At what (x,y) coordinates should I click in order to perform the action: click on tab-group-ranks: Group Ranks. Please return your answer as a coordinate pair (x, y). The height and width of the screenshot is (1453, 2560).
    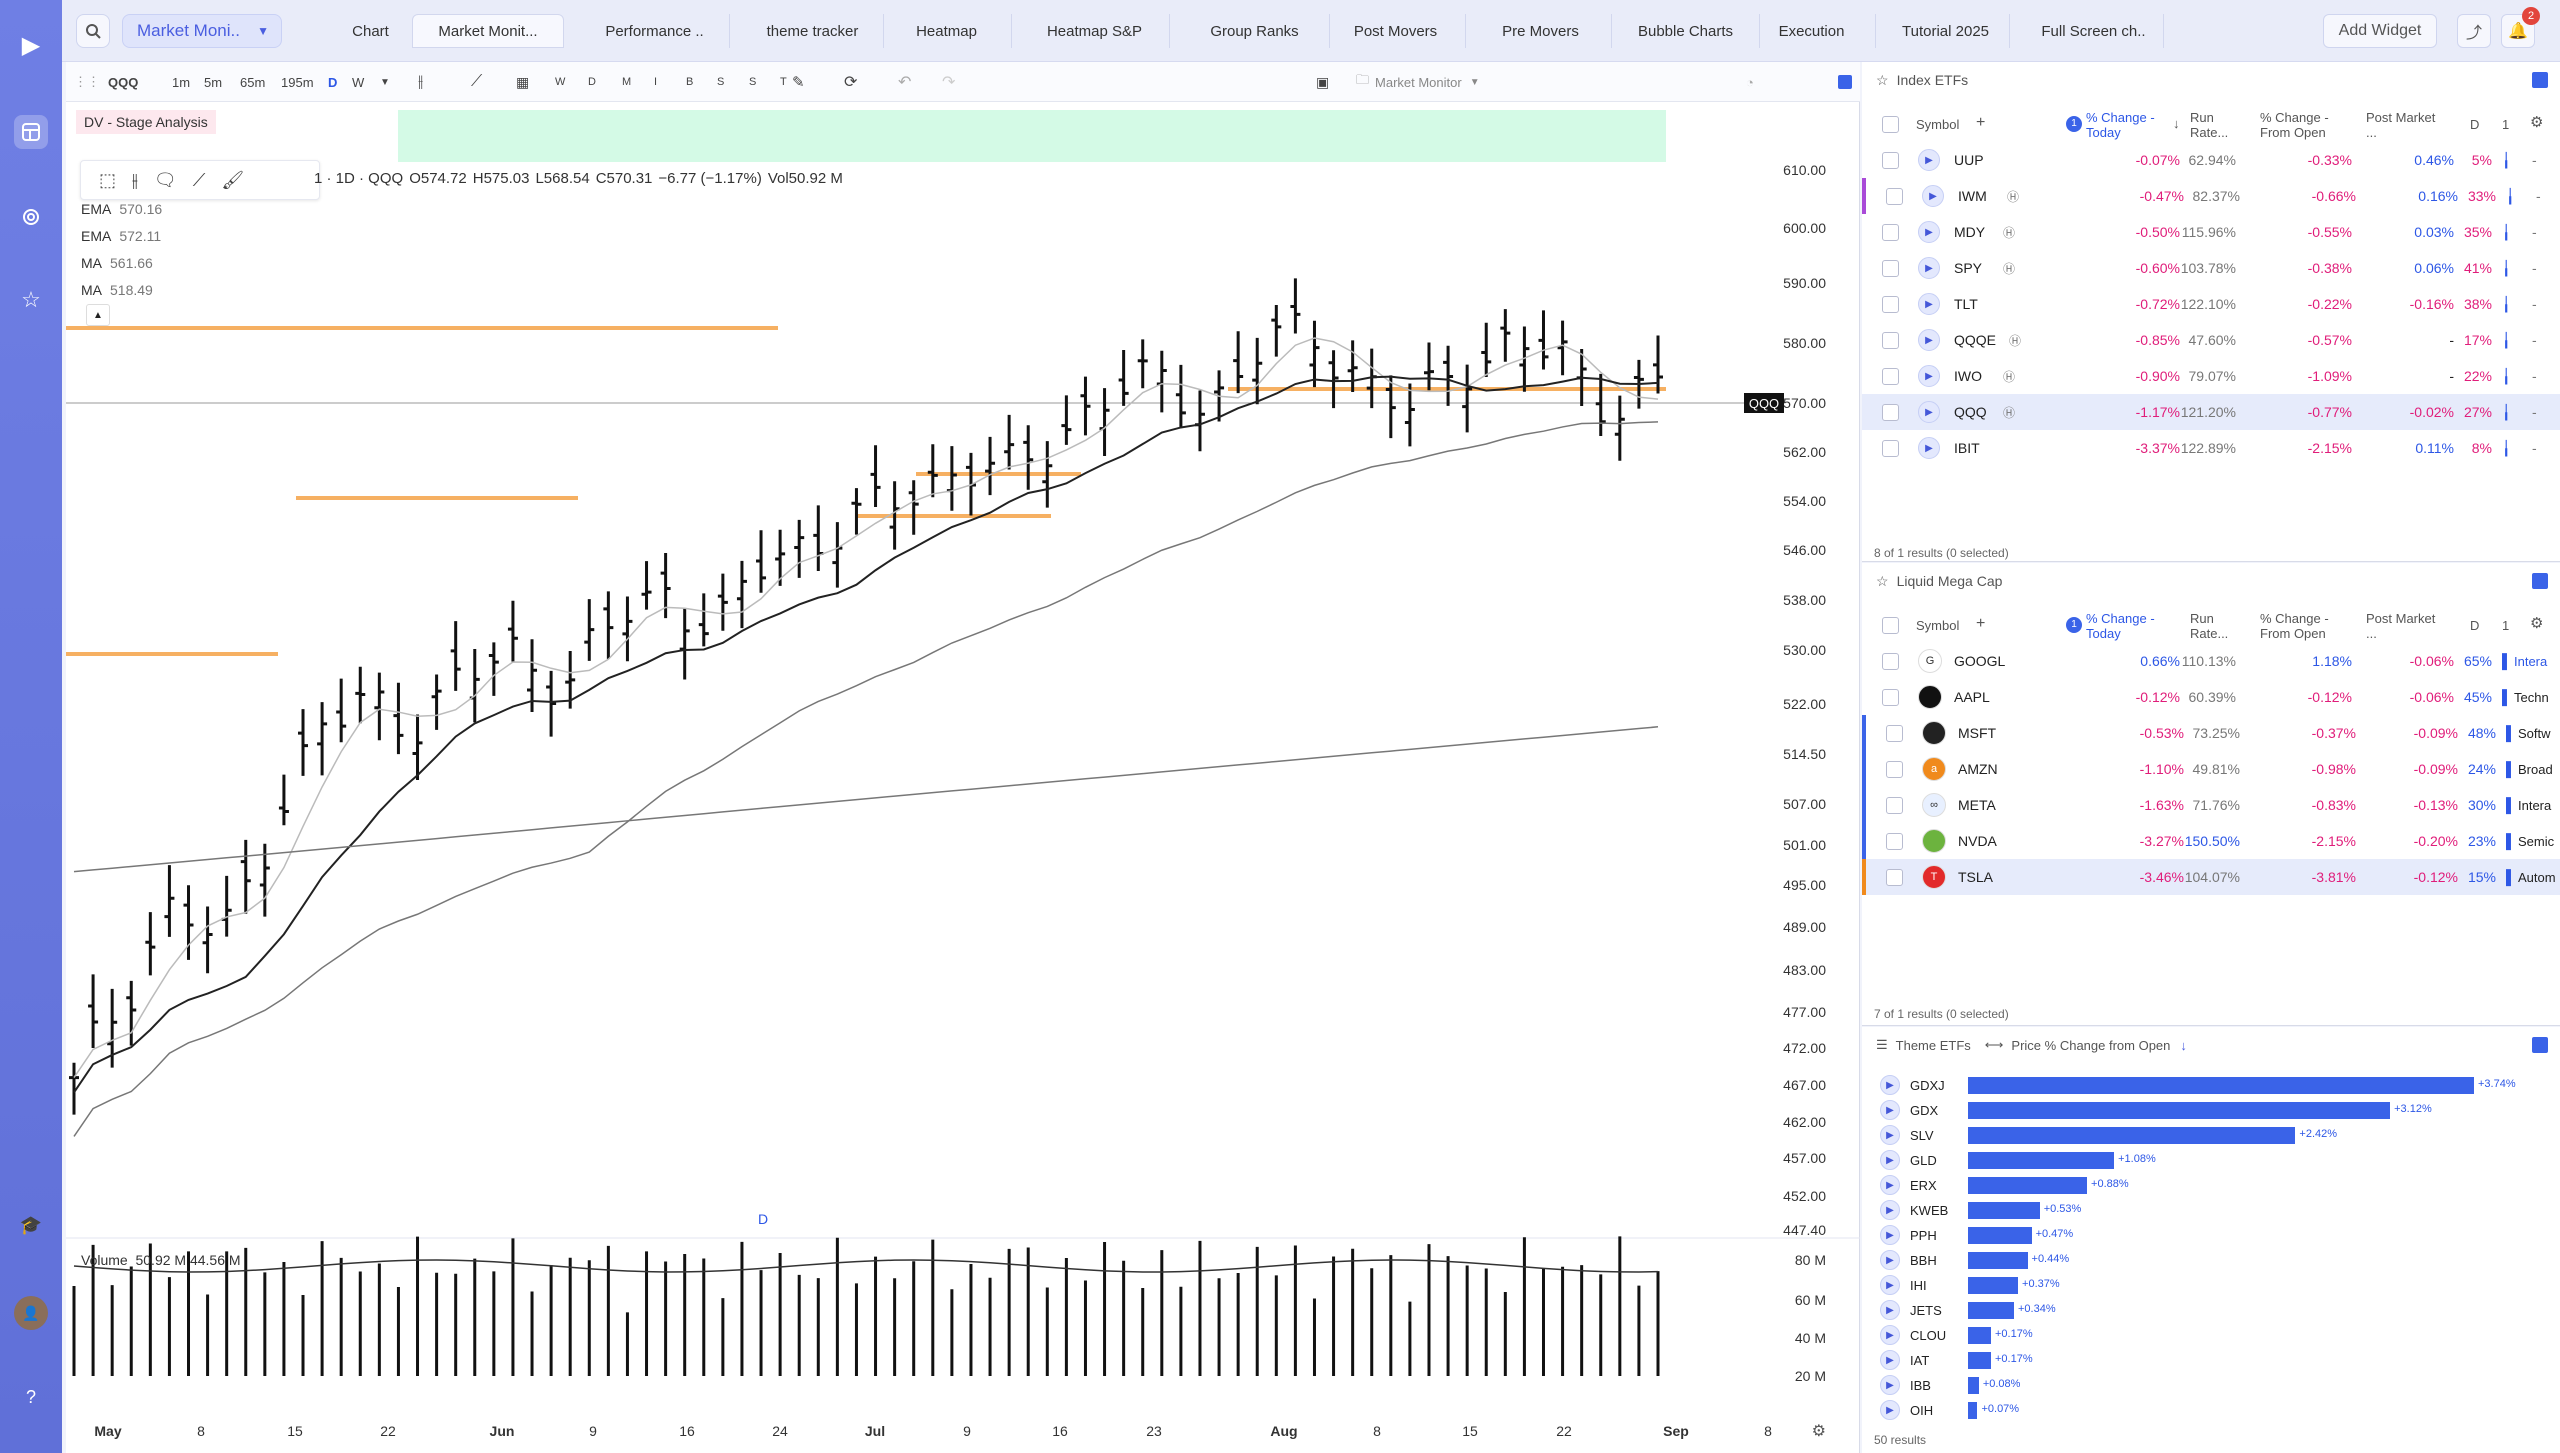
    Looking at the image, I should click on (1255, 31).